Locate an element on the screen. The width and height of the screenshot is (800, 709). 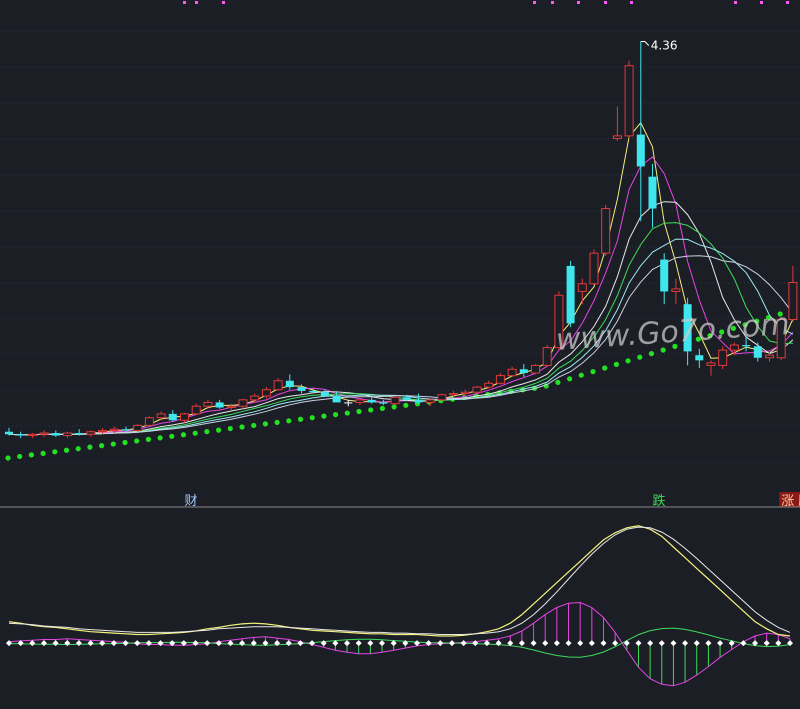
signal-labels: 财跌涨 腾 is located at coordinates (492, 500).